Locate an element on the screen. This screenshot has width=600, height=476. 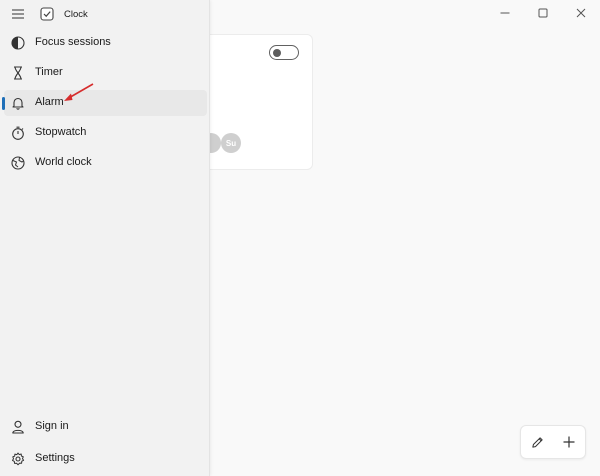
nav-item-label: Sign in is located at coordinates (52, 426).